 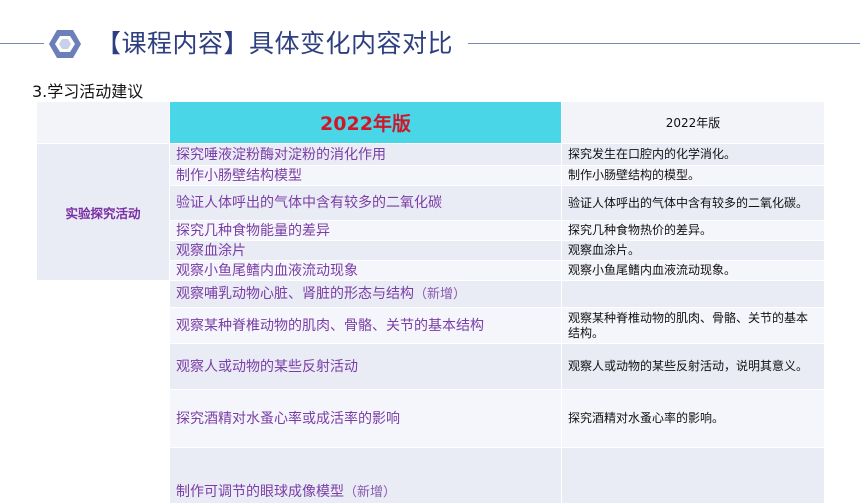 I want to click on section-heading: 3.学习活动建议, so click(x=88, y=91).